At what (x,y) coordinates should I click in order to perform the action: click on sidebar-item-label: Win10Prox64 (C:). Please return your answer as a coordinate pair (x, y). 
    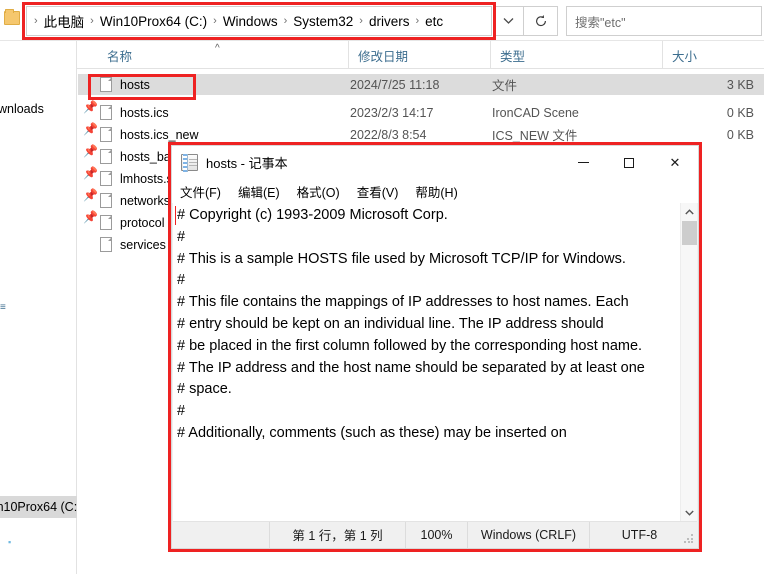
    Looking at the image, I should click on (38, 507).